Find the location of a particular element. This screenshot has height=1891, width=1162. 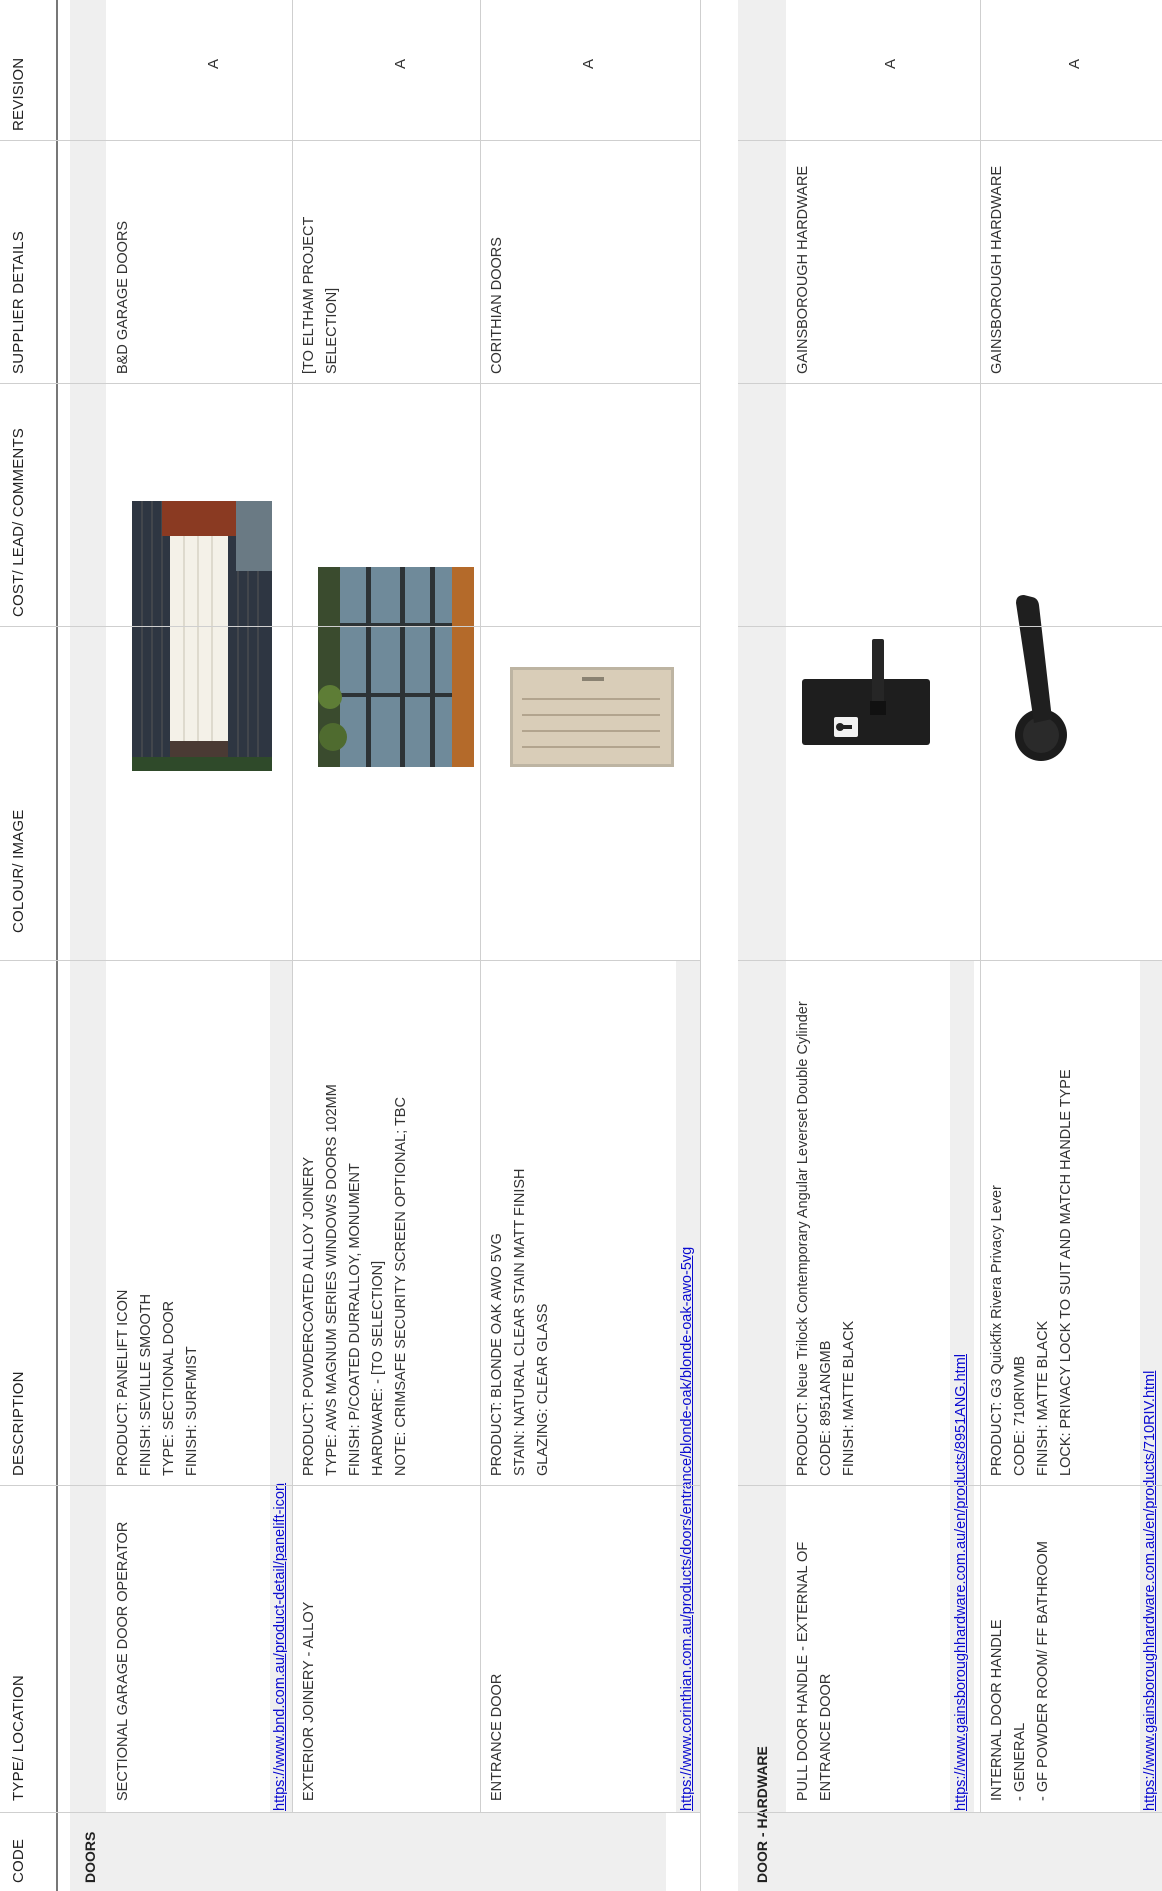

header-revision: REVISION is located at coordinates (18, 94).